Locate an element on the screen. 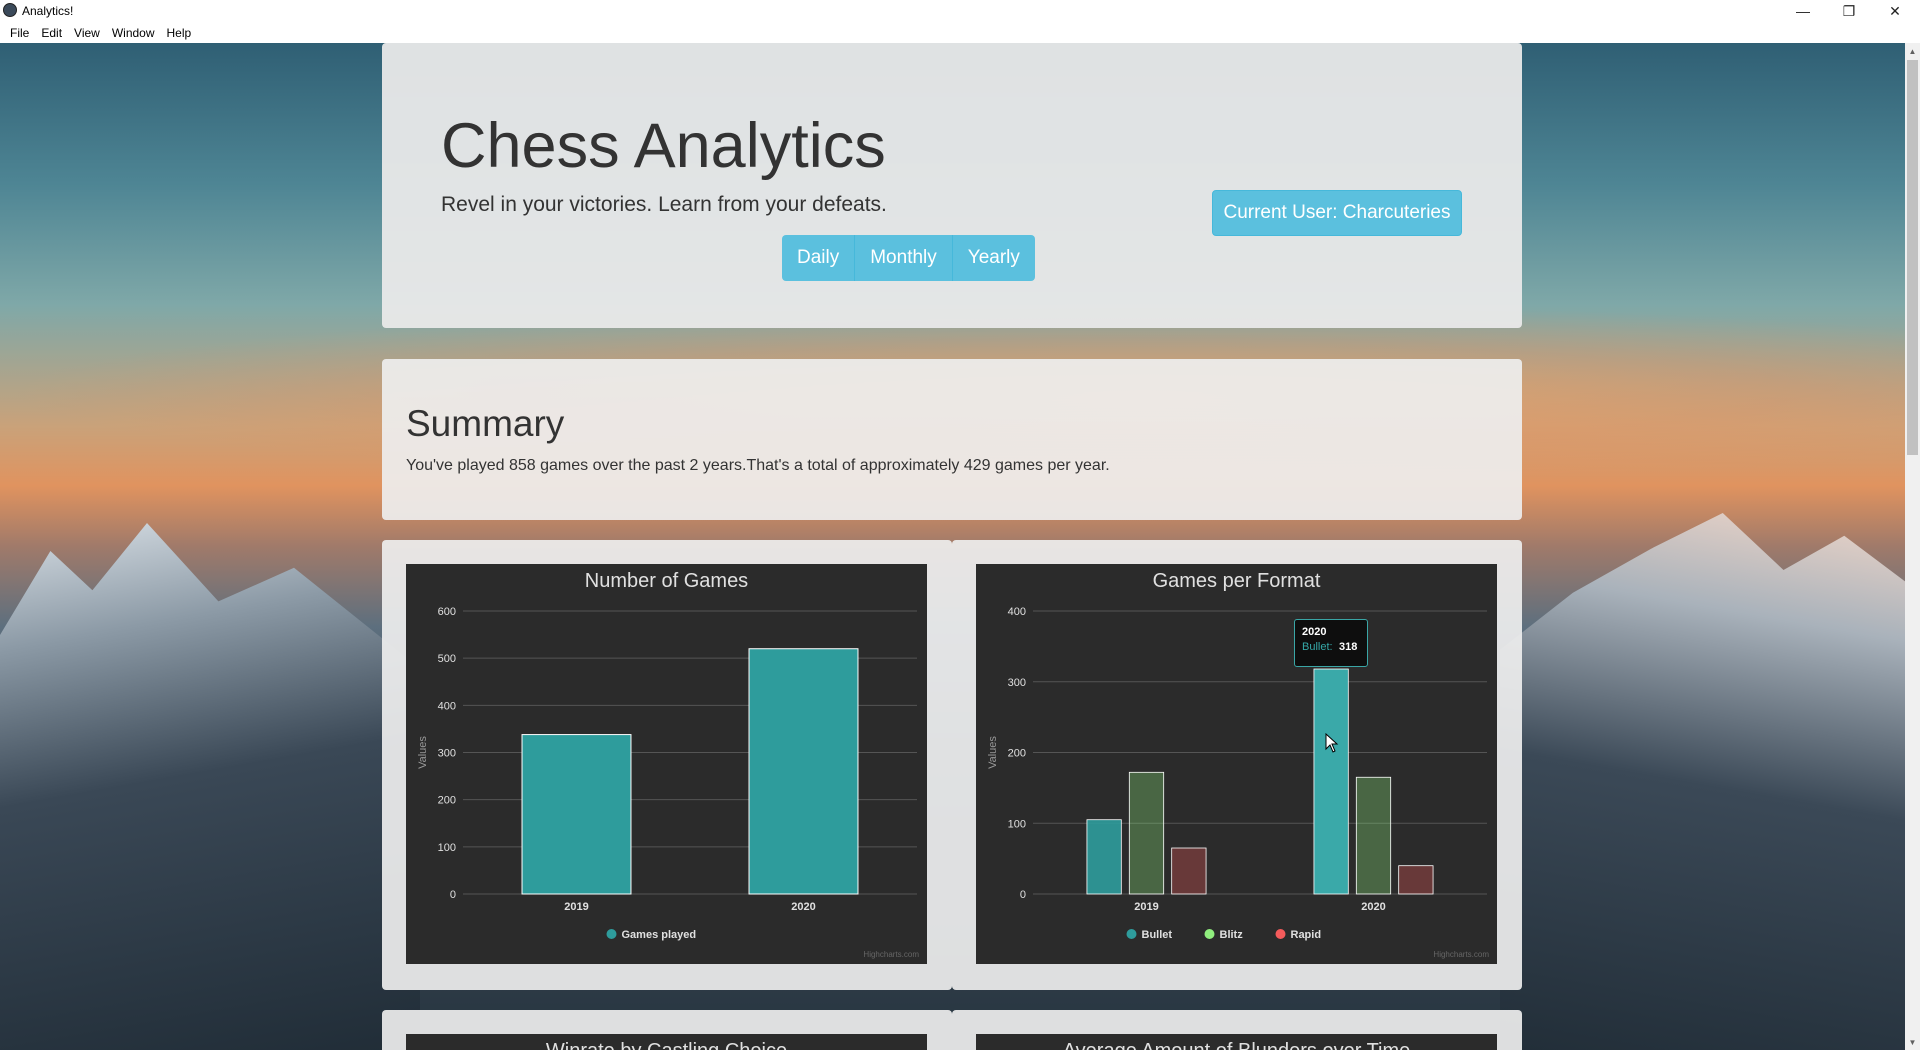  bar-rapid-2019 is located at coordinates (1189, 871).